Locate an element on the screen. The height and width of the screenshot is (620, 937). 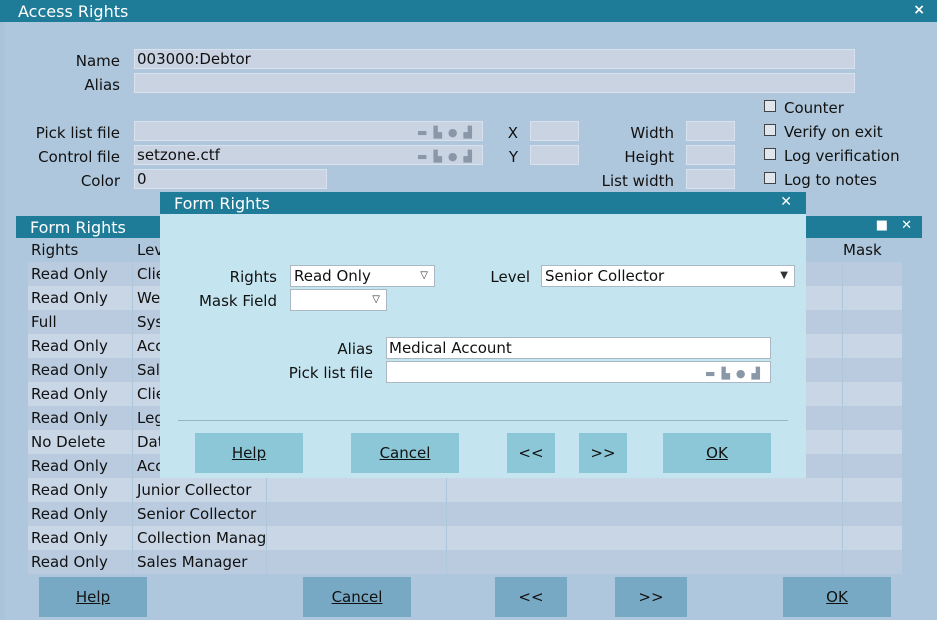
x-field is located at coordinates (554, 131).